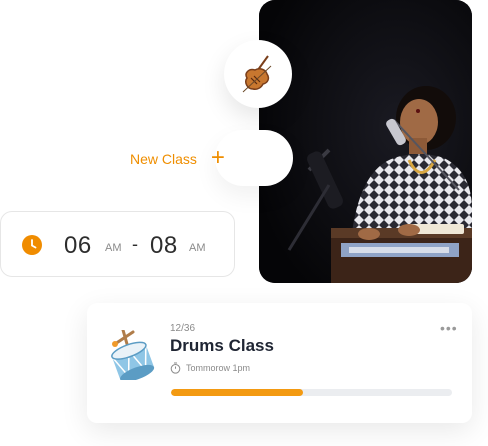 Image resolution: width=488 pixels, height=446 pixels. Describe the element at coordinates (311, 392) in the screenshot. I see `progress-bar` at that location.